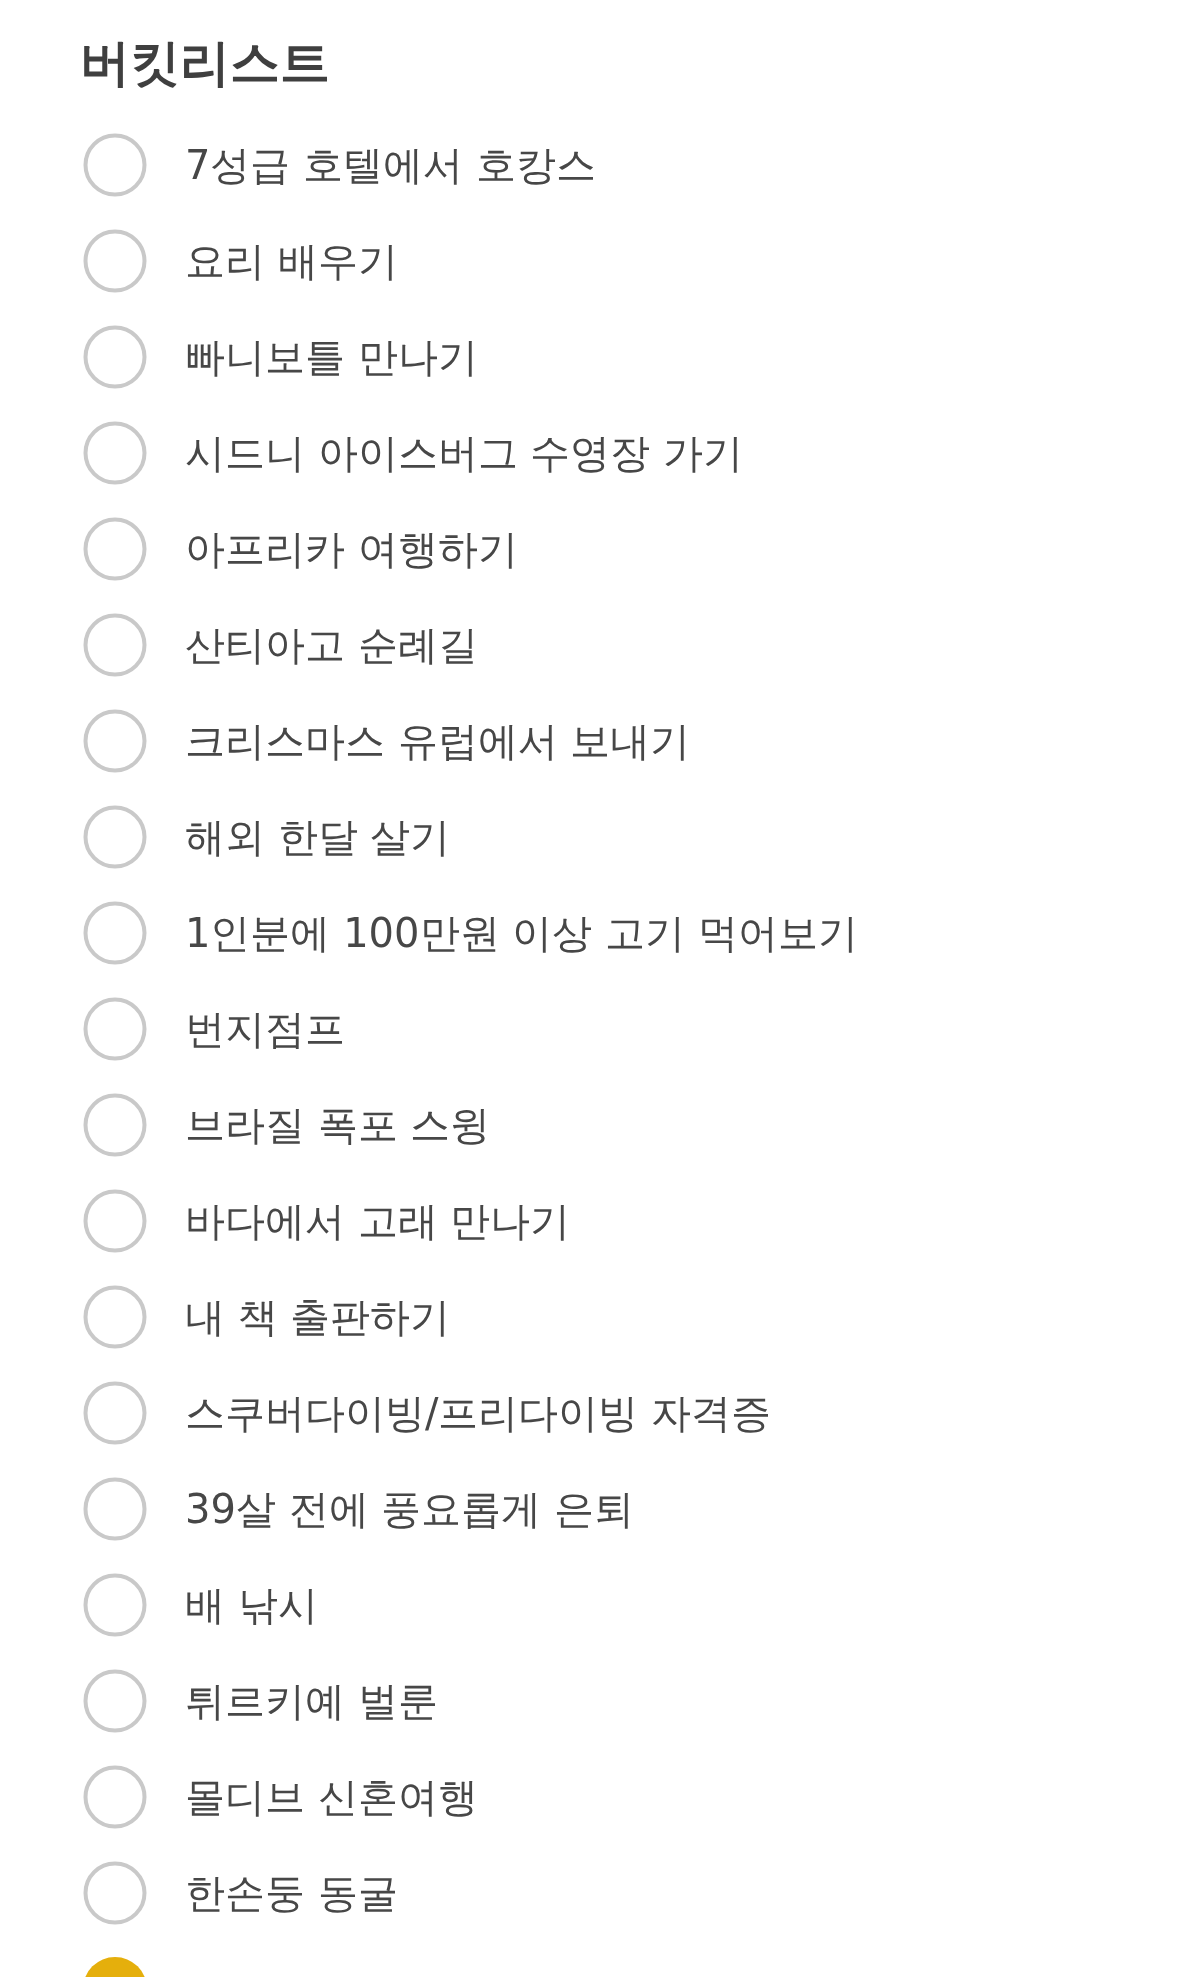  I want to click on item-label: 빠니보틀 만나기, so click(331, 357).